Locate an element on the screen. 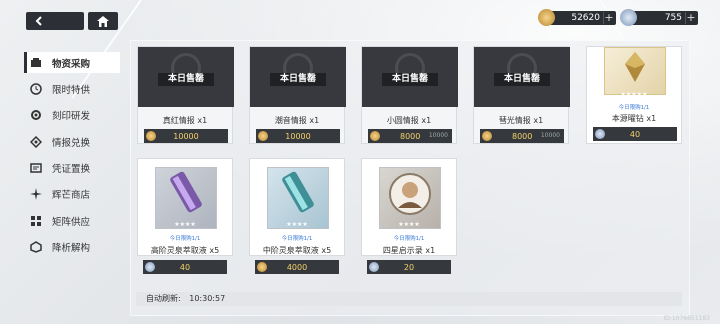 This screenshot has height=324, width=720. item-price: 4000 is located at coordinates (297, 267).